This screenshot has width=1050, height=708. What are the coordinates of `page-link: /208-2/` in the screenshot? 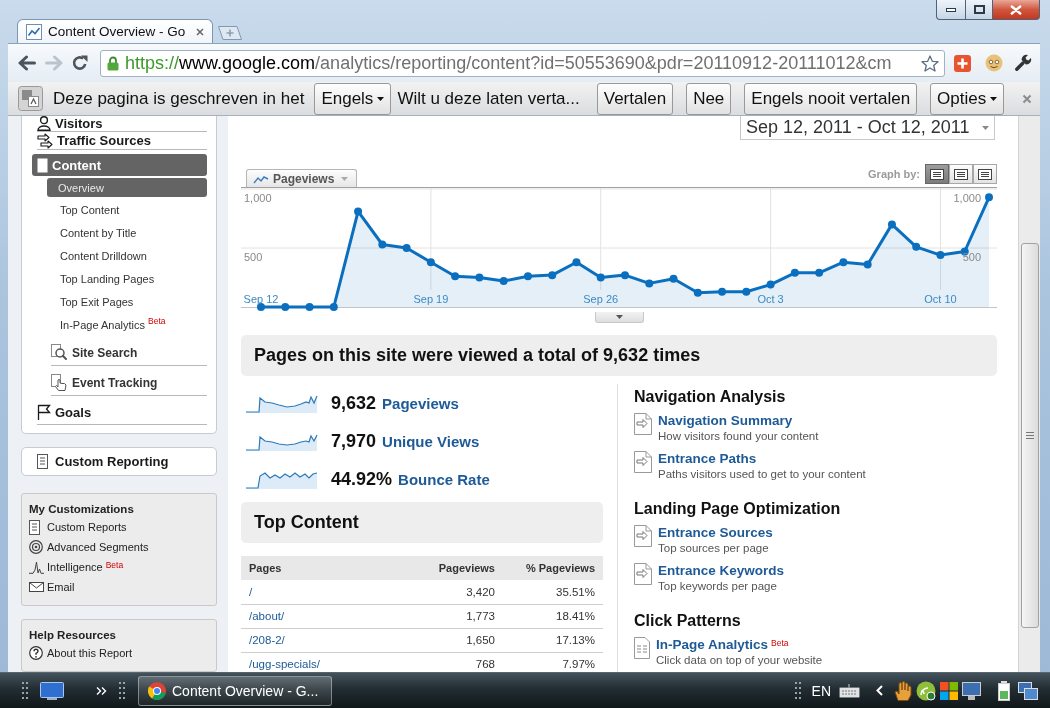 It's located at (267, 640).